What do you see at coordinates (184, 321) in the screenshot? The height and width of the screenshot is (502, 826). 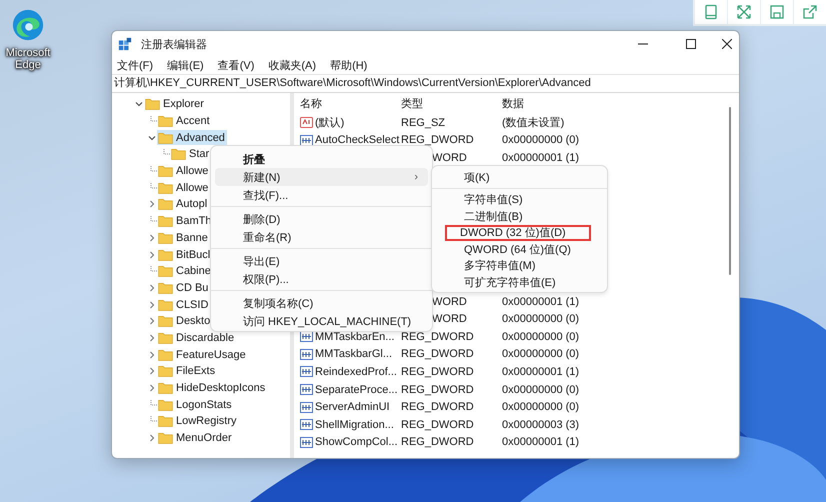 I see `tree-item: Deskto` at bounding box center [184, 321].